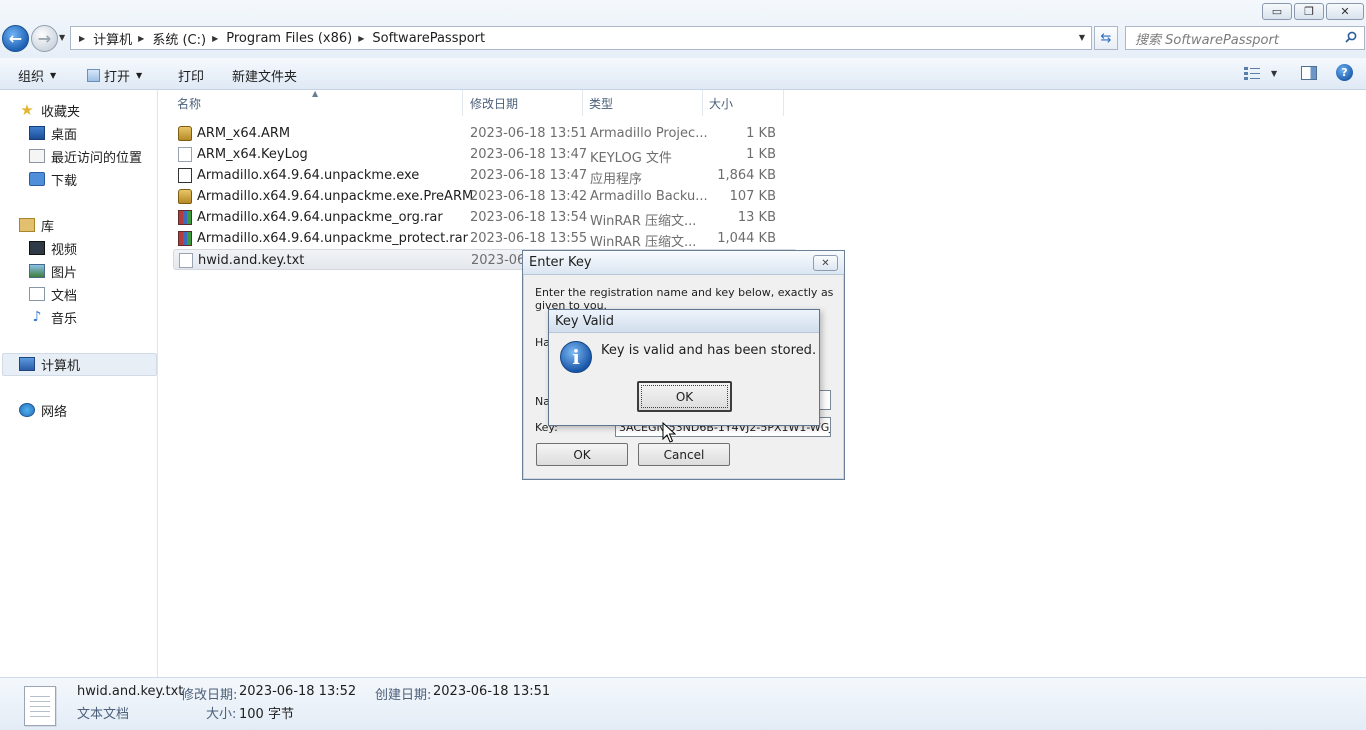  I want to click on column-header-type: 类型, so click(643, 103).